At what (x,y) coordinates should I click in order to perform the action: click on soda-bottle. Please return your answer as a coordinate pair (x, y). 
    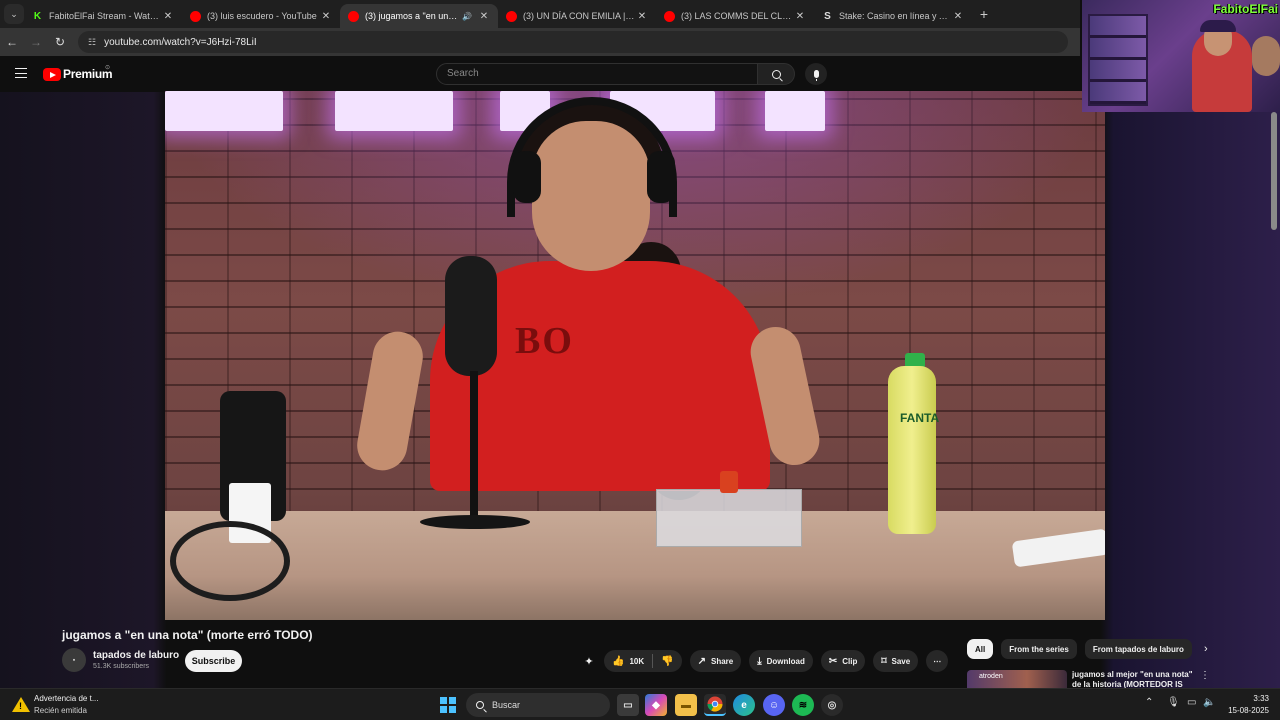
    Looking at the image, I should click on (912, 450).